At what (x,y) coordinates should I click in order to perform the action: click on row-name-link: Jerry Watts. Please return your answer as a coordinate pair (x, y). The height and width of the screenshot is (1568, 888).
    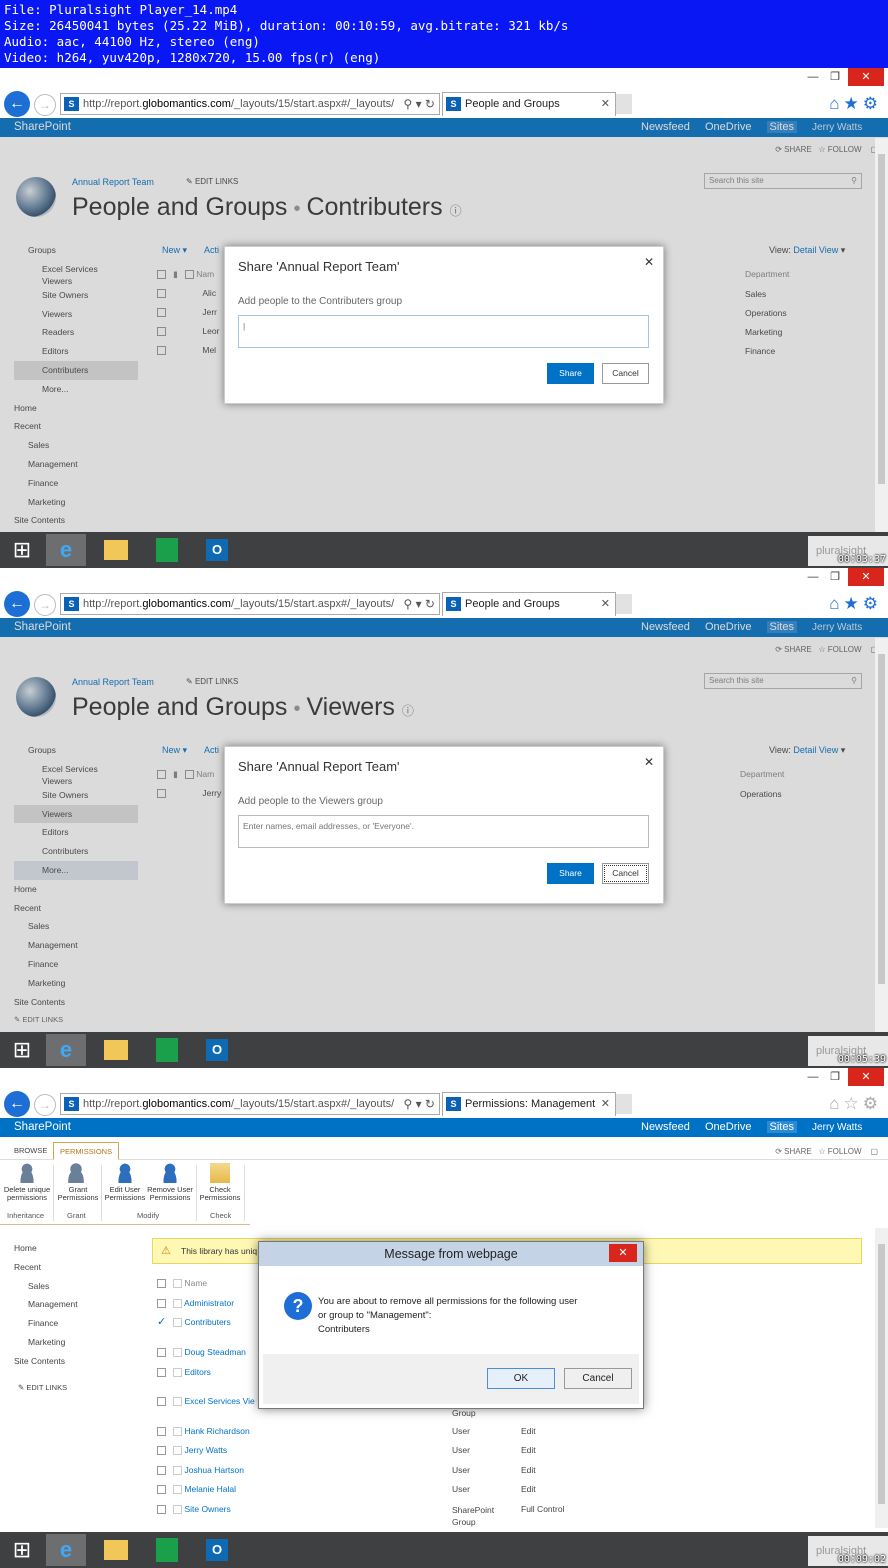
    Looking at the image, I should click on (205, 1450).